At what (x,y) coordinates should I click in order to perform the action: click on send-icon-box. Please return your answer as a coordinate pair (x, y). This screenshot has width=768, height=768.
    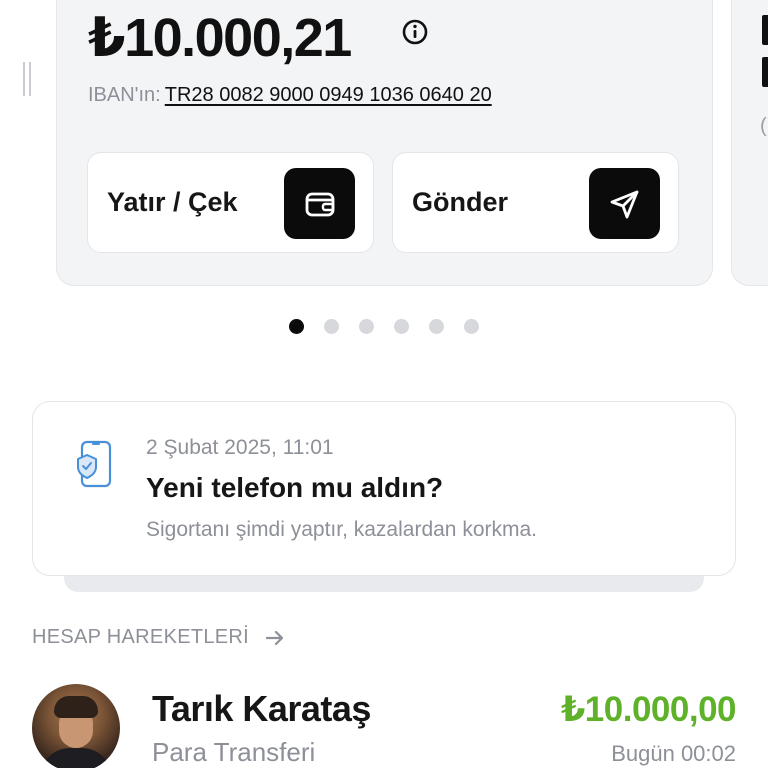
    Looking at the image, I should click on (624, 203).